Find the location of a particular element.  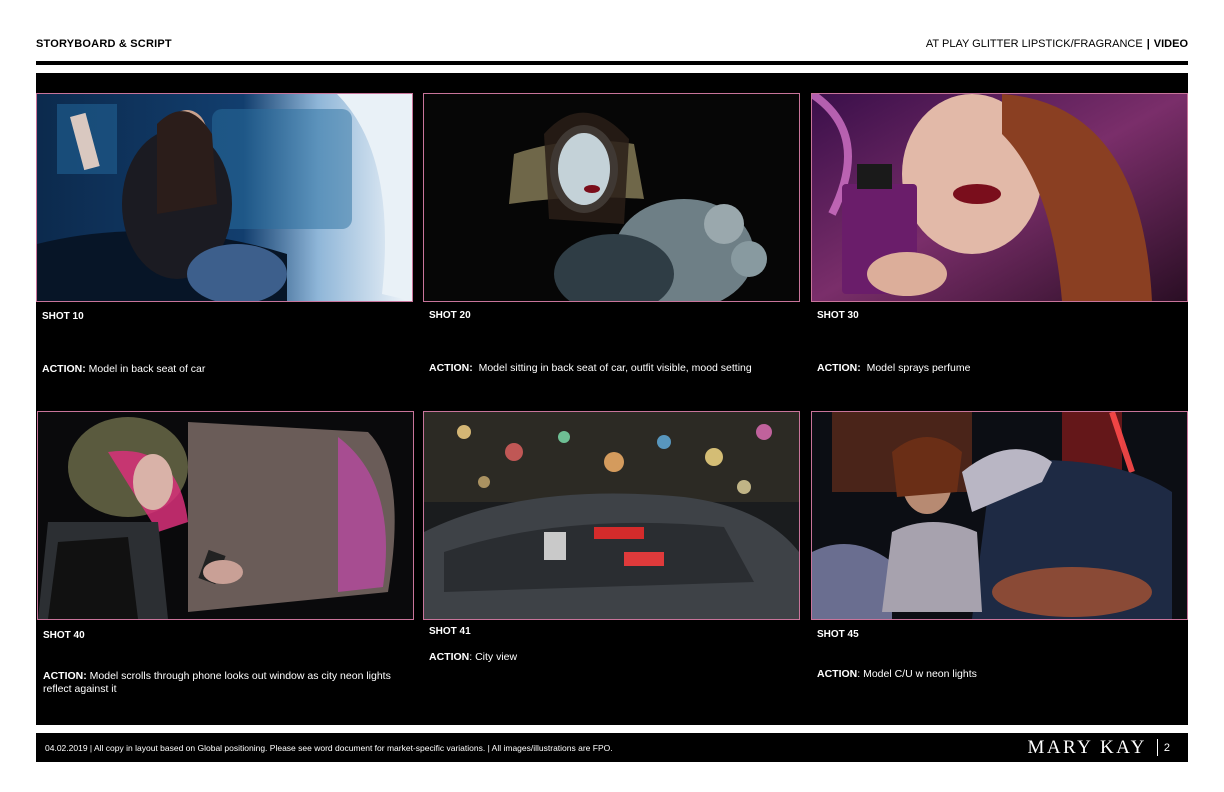

action-text: : Model C/U w neon lights is located at coordinates (917, 674).